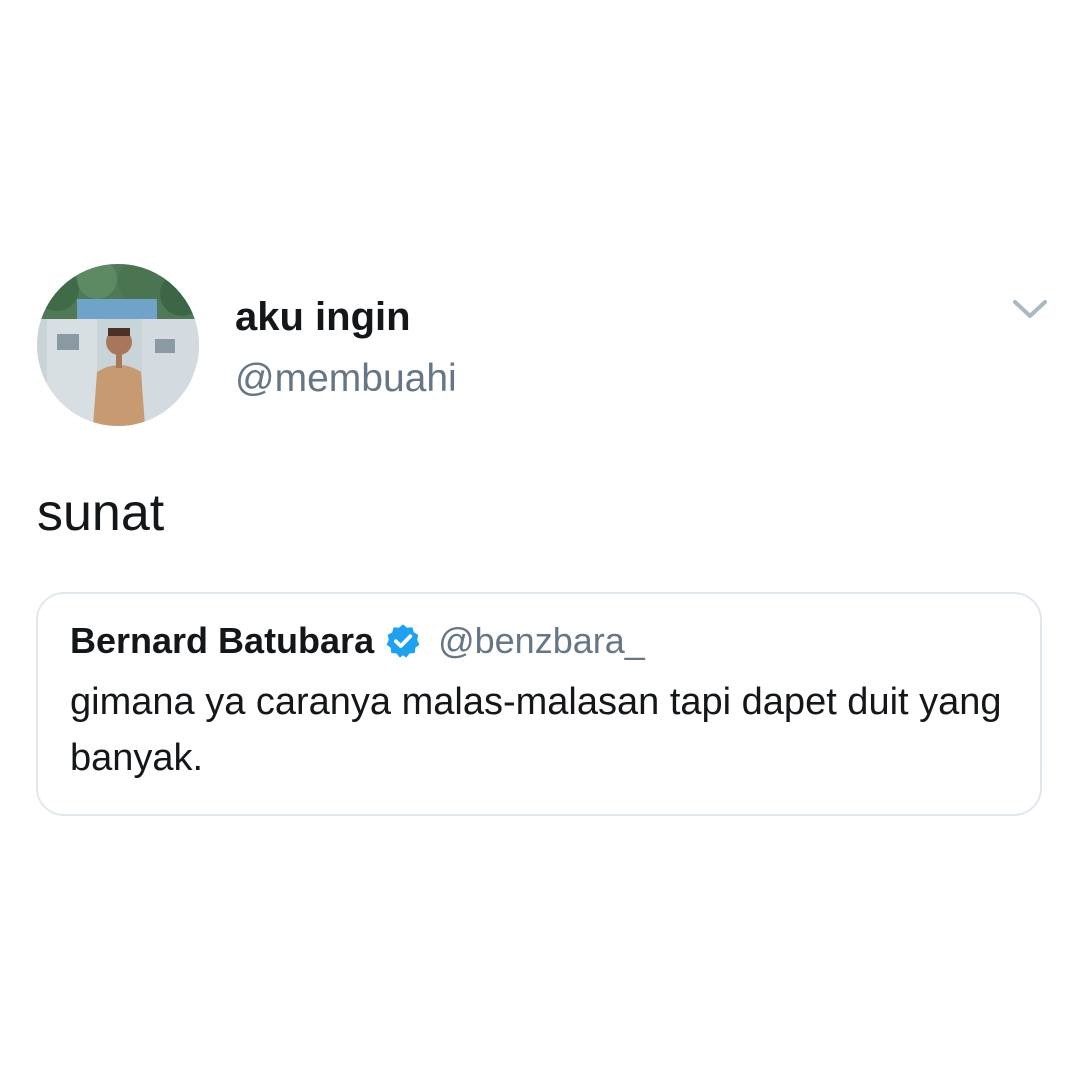  What do you see at coordinates (541, 640) in the screenshot?
I see `quoted-author-handle: @benzbara_` at bounding box center [541, 640].